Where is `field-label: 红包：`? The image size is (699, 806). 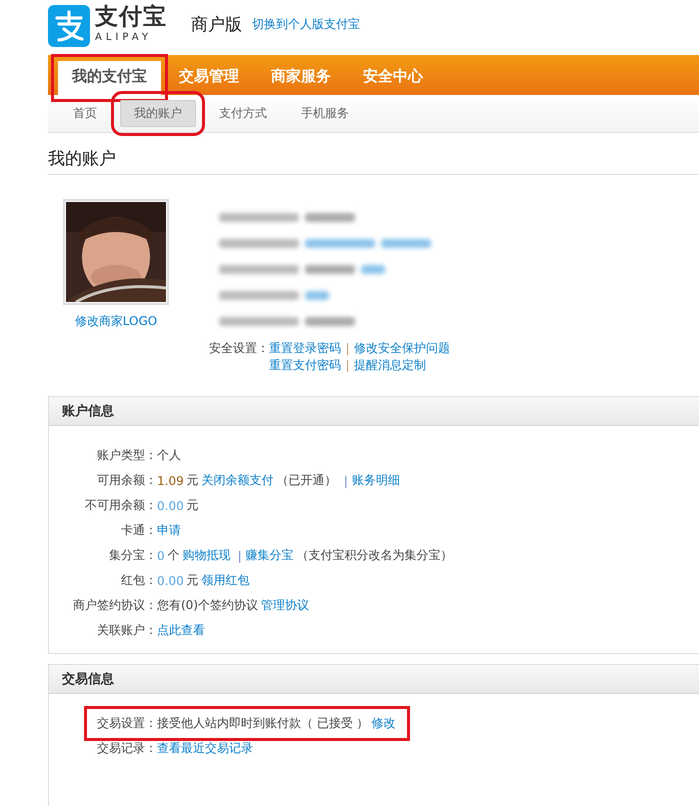 field-label: 红包： is located at coordinates (138, 580).